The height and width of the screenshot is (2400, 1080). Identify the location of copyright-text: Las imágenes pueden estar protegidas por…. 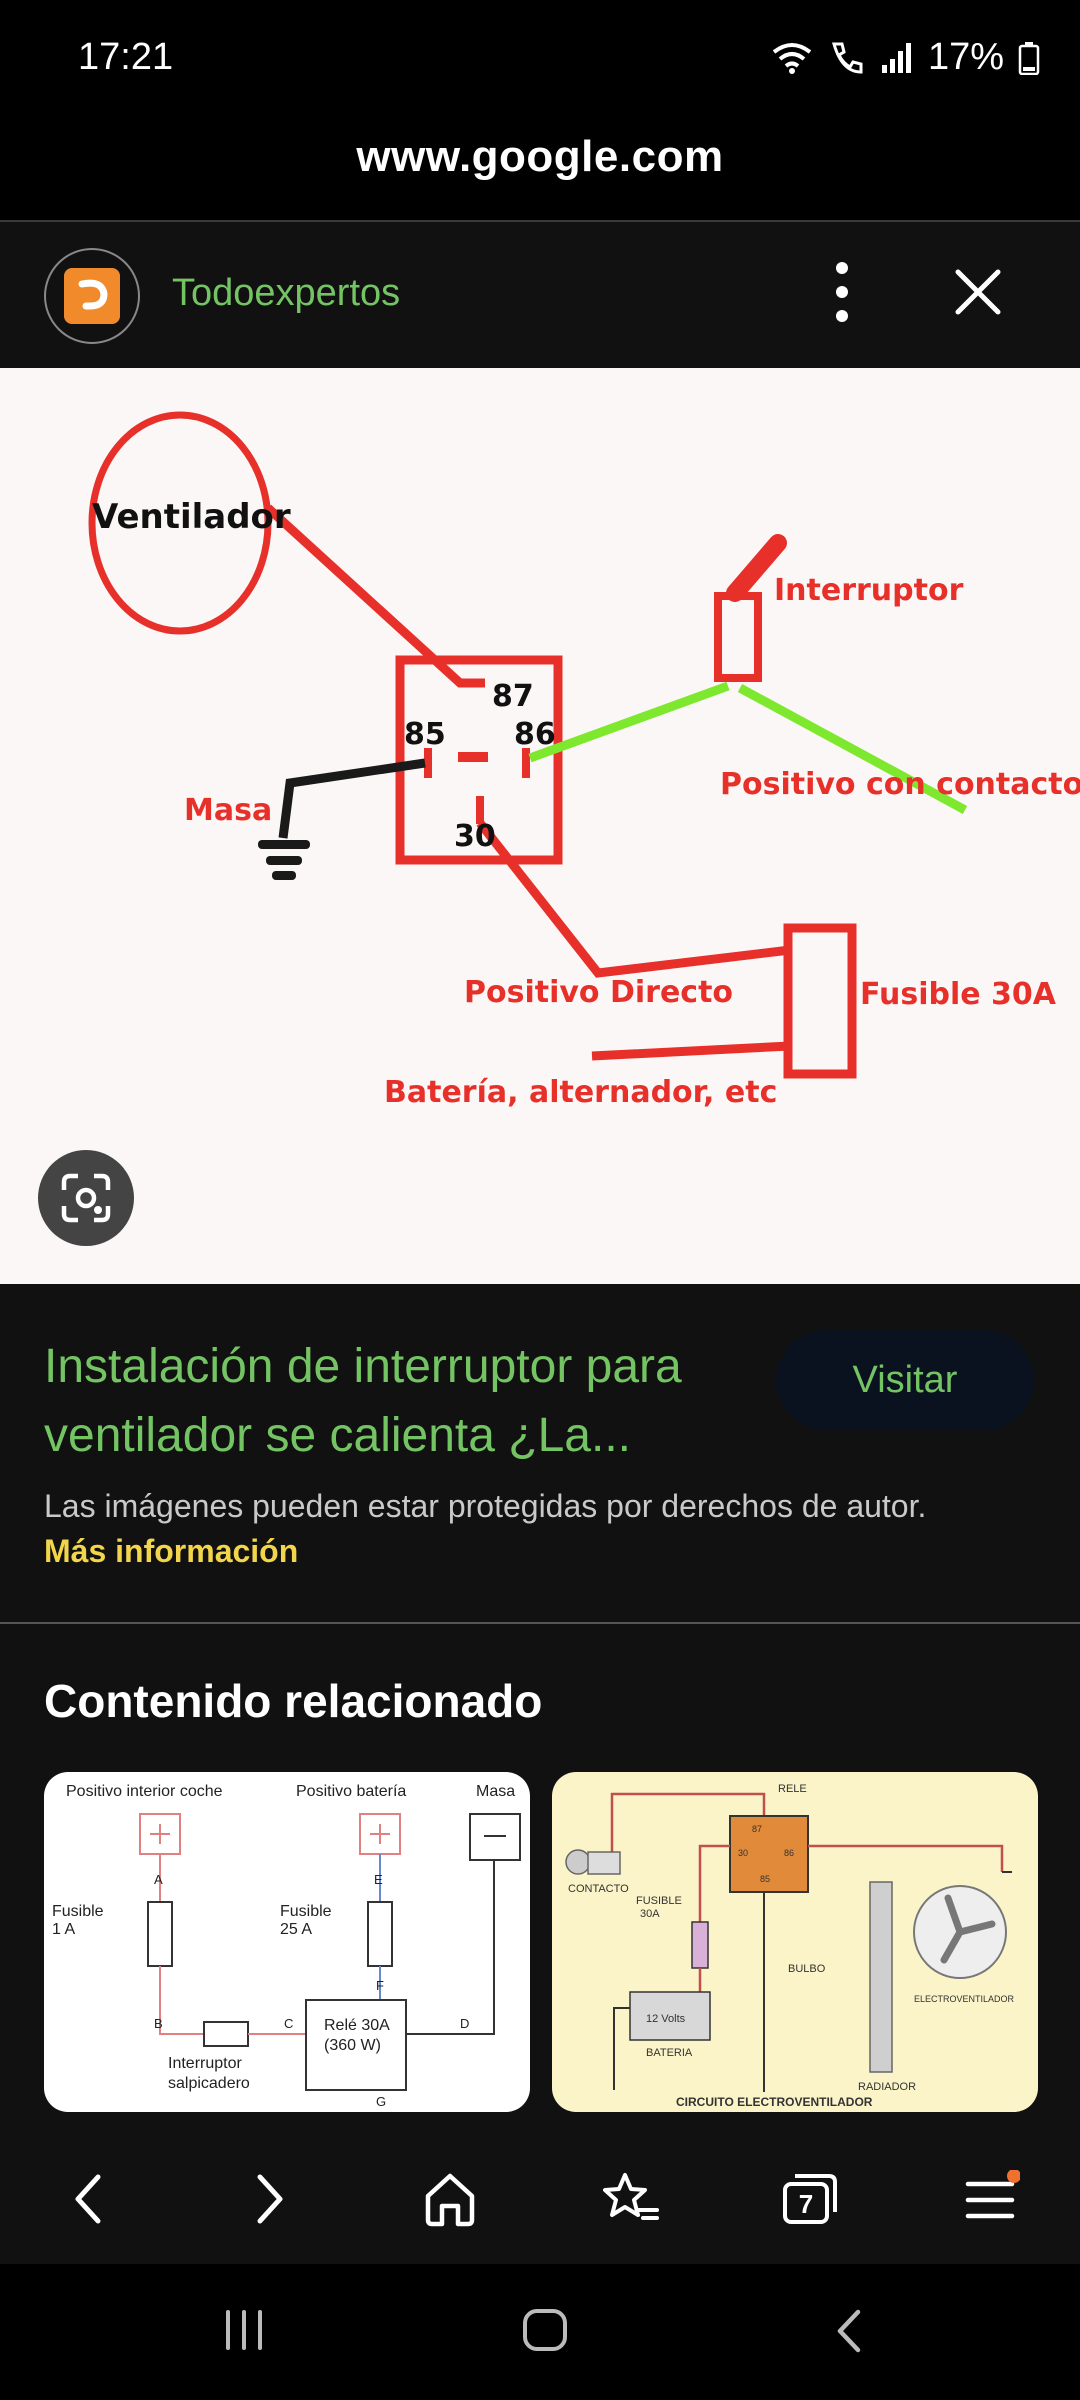
(485, 1506).